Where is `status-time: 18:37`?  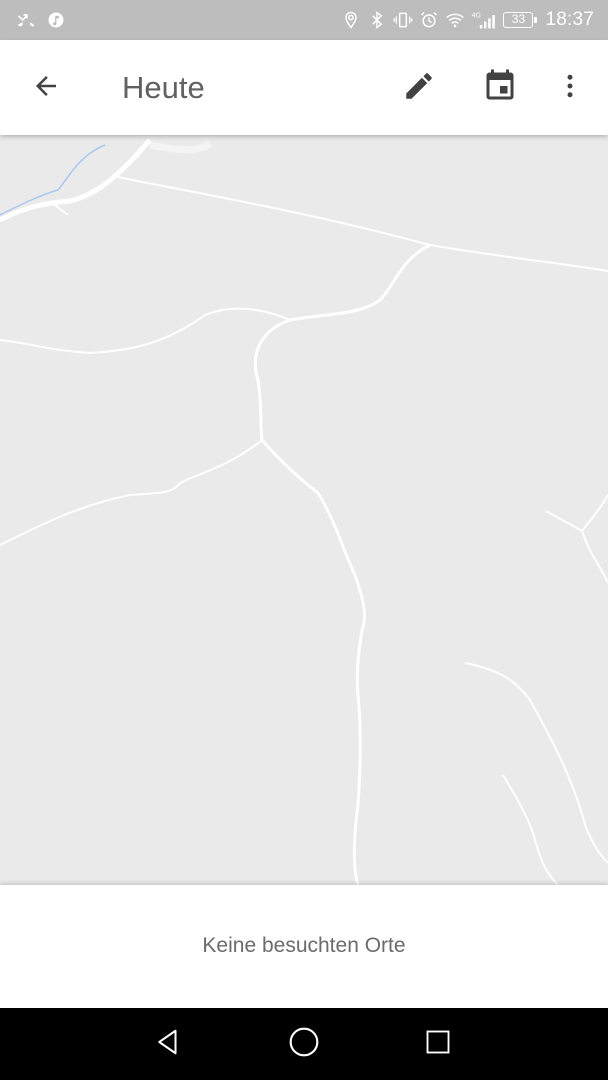
status-time: 18:37 is located at coordinates (569, 19).